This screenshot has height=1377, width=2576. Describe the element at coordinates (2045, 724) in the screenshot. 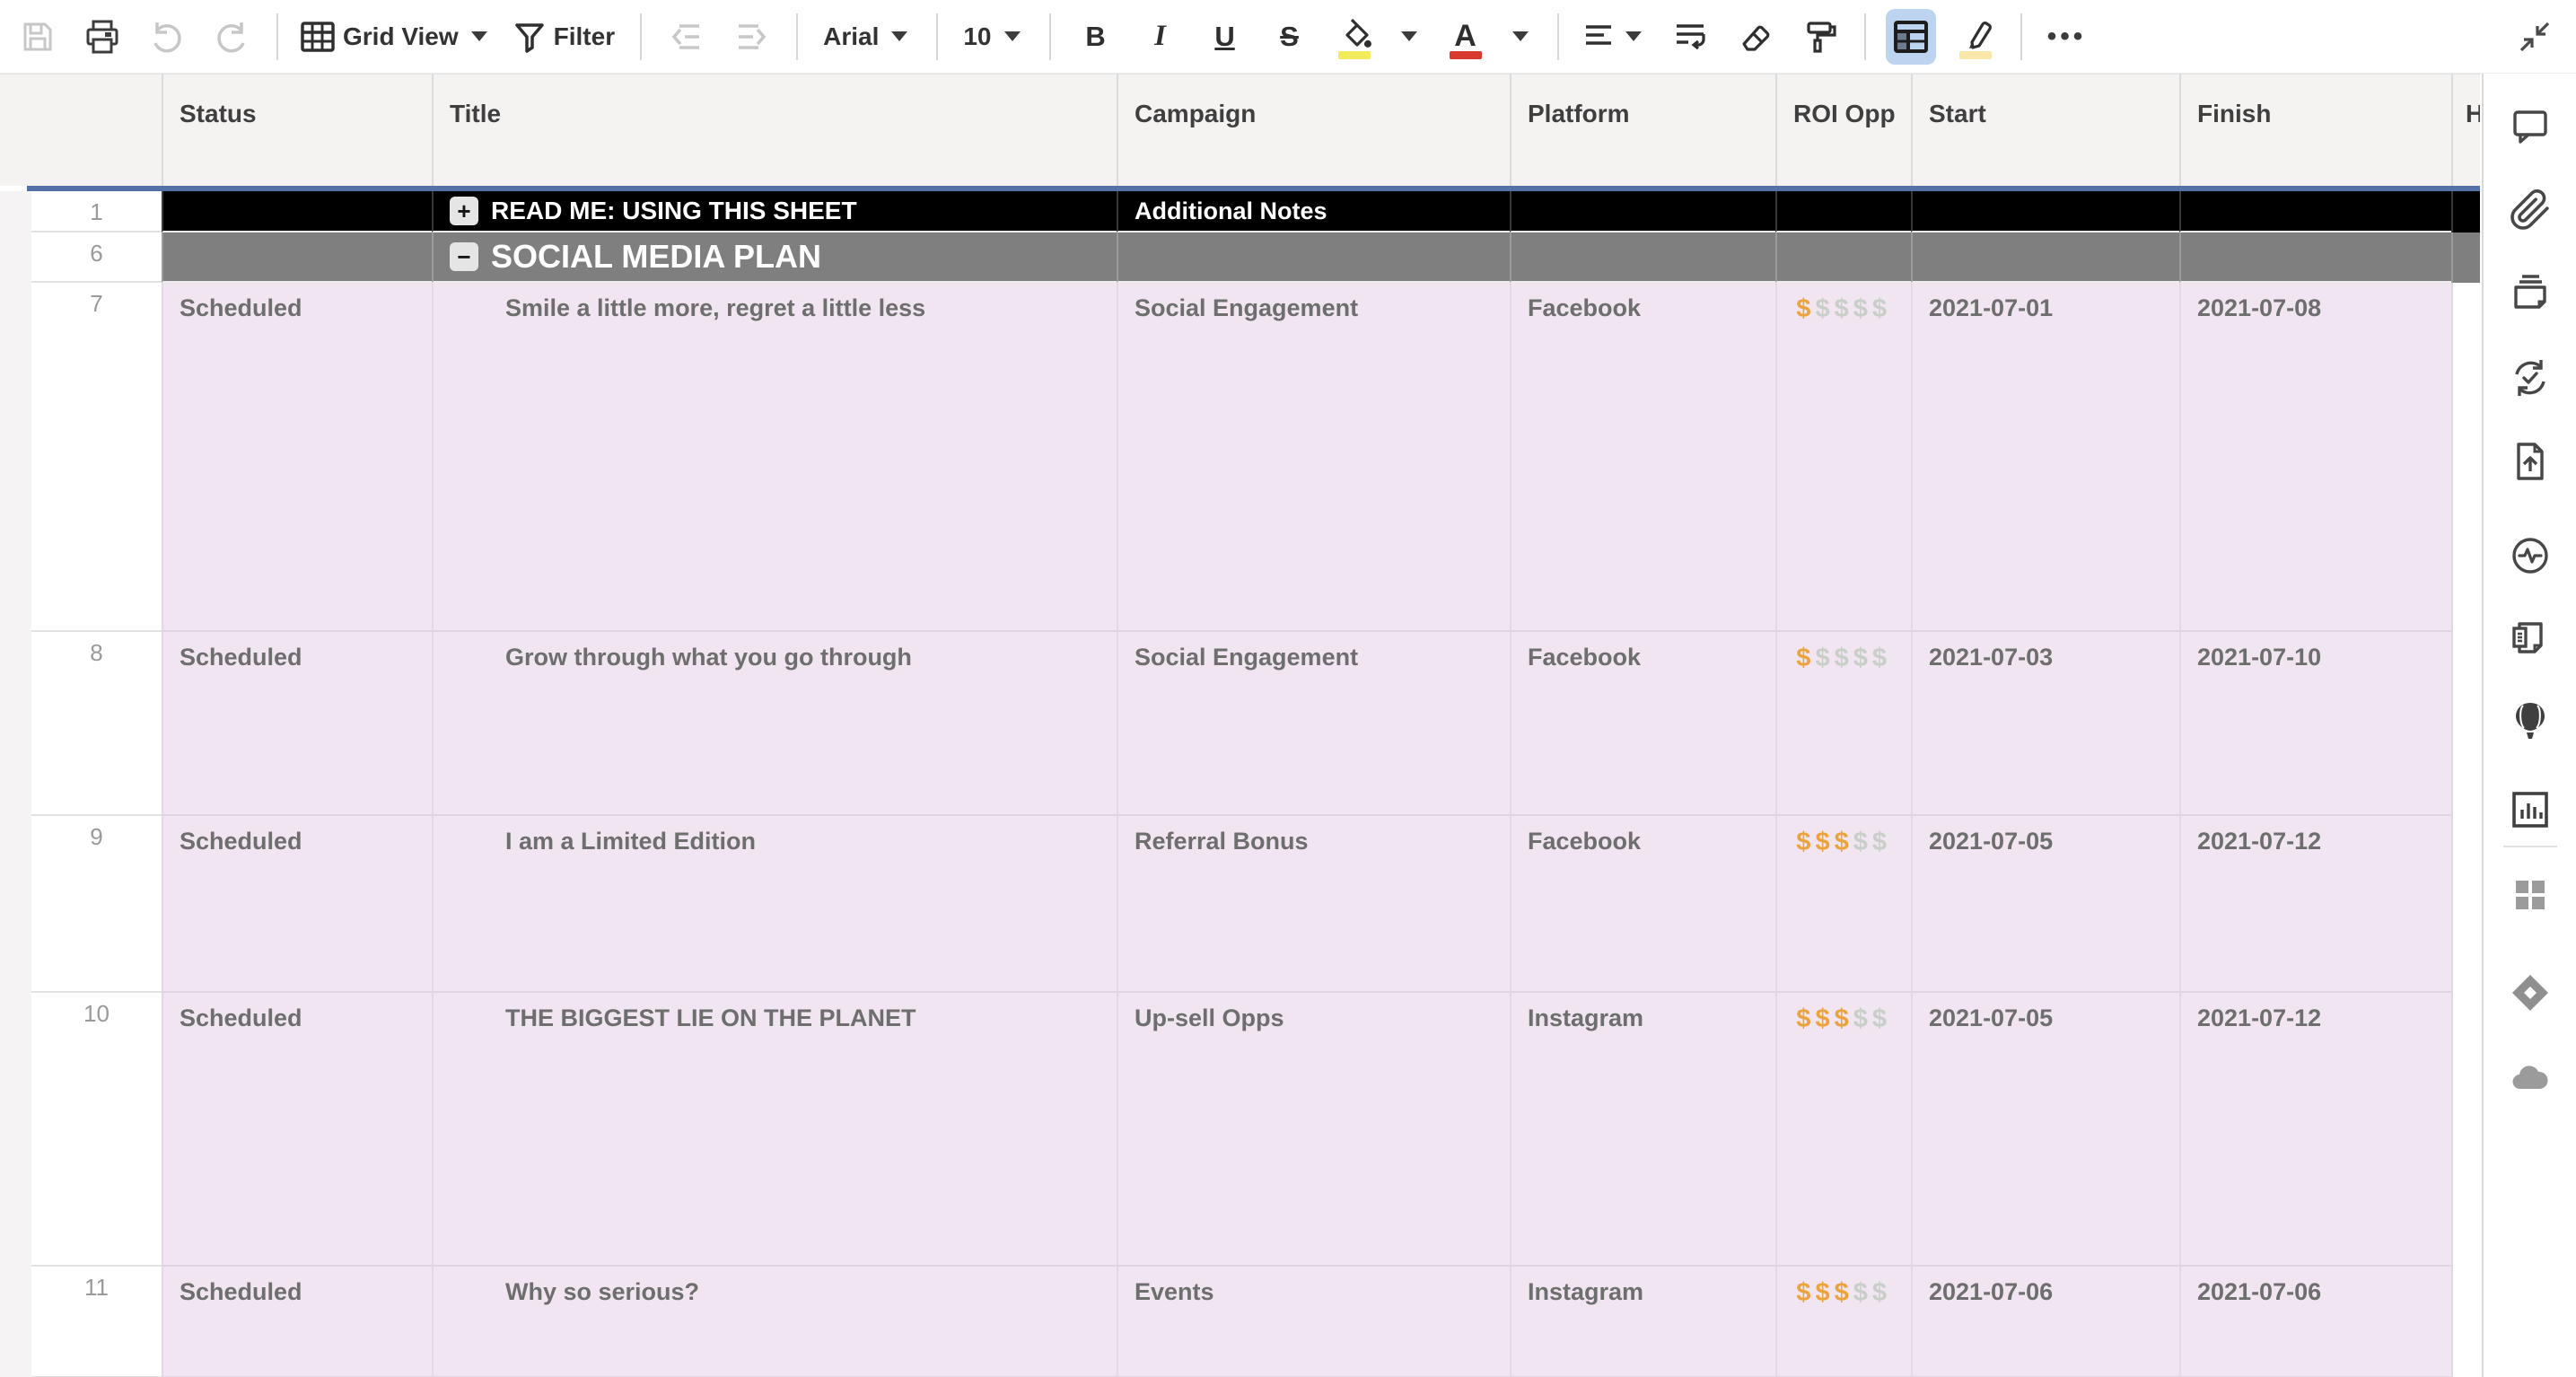

I see `cell-start: 2021-07-03` at that location.